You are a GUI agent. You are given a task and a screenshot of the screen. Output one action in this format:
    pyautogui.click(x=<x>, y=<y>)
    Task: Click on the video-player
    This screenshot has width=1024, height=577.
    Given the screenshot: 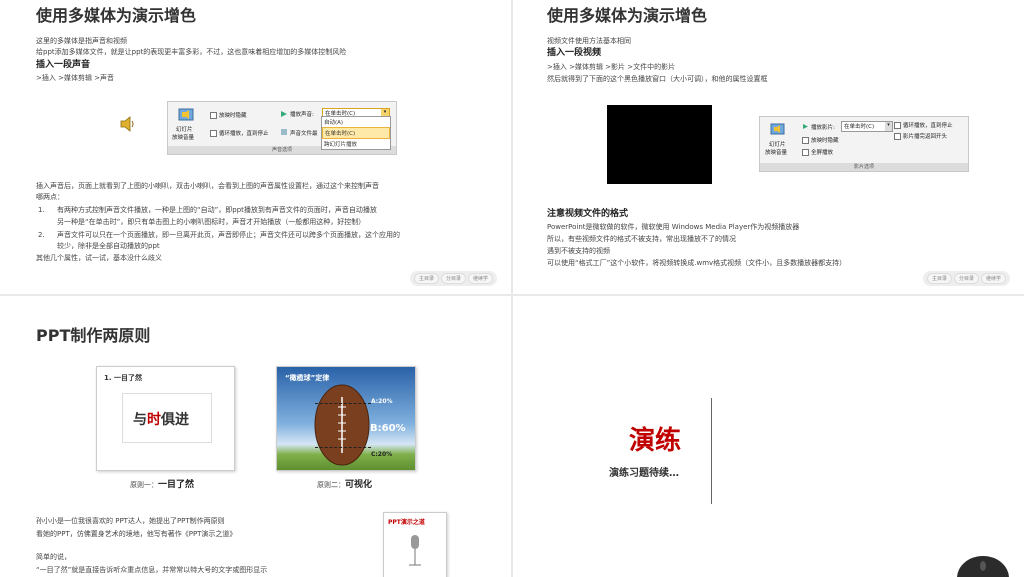 What is the action you would take?
    pyautogui.click(x=659, y=144)
    